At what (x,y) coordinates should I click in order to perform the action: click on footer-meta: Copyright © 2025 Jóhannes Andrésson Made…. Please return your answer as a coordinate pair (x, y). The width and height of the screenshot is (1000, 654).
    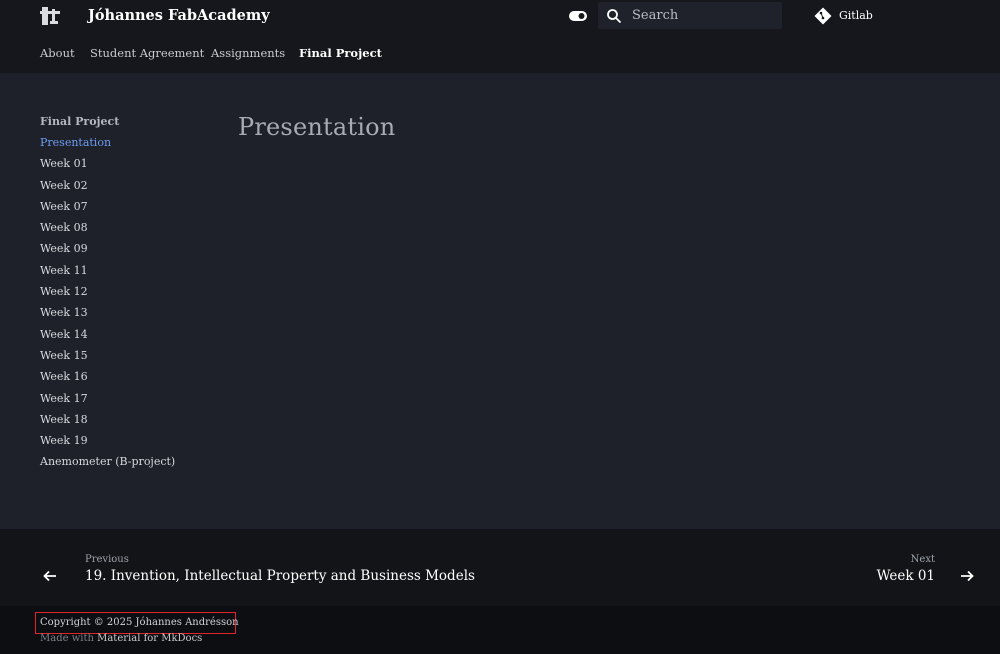
    Looking at the image, I should click on (500, 630).